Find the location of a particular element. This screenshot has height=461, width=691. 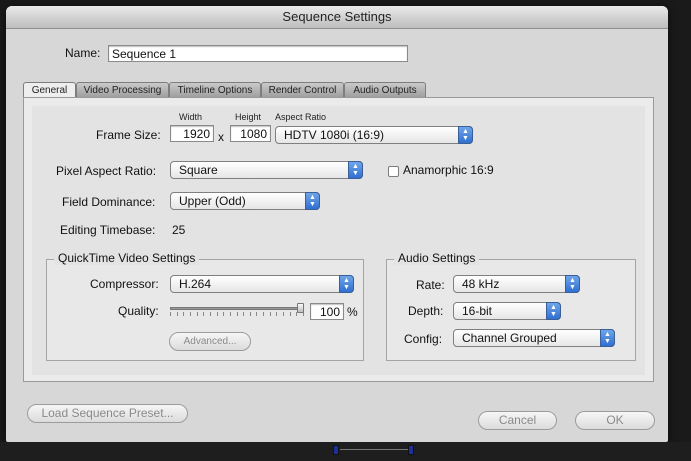

tab-render-control: Render Control is located at coordinates (302, 89).